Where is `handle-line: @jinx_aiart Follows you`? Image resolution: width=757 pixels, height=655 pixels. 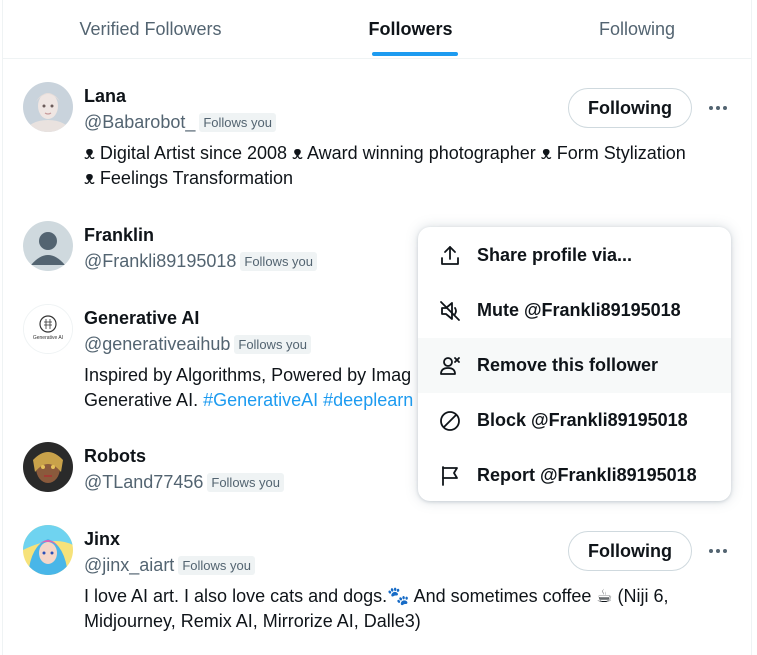 handle-line: @jinx_aiart Follows you is located at coordinates (169, 565).